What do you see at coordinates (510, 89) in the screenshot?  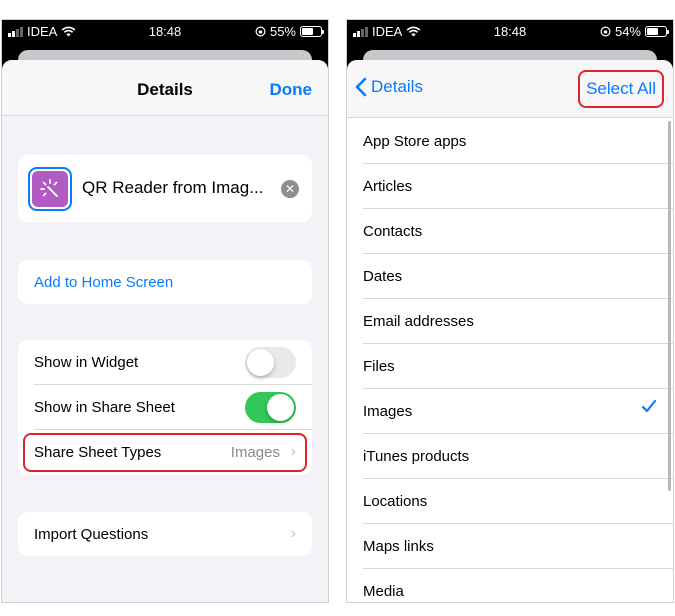 I see `nav-bar: Details Select All` at bounding box center [510, 89].